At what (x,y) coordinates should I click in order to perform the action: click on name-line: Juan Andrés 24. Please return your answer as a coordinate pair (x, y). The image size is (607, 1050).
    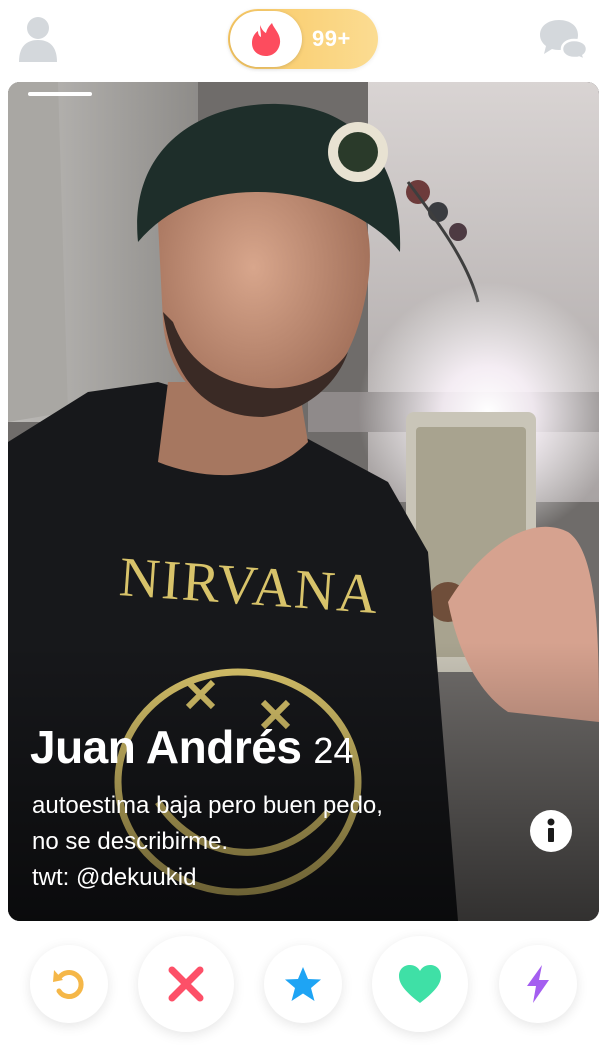
    Looking at the image, I should click on (191, 747).